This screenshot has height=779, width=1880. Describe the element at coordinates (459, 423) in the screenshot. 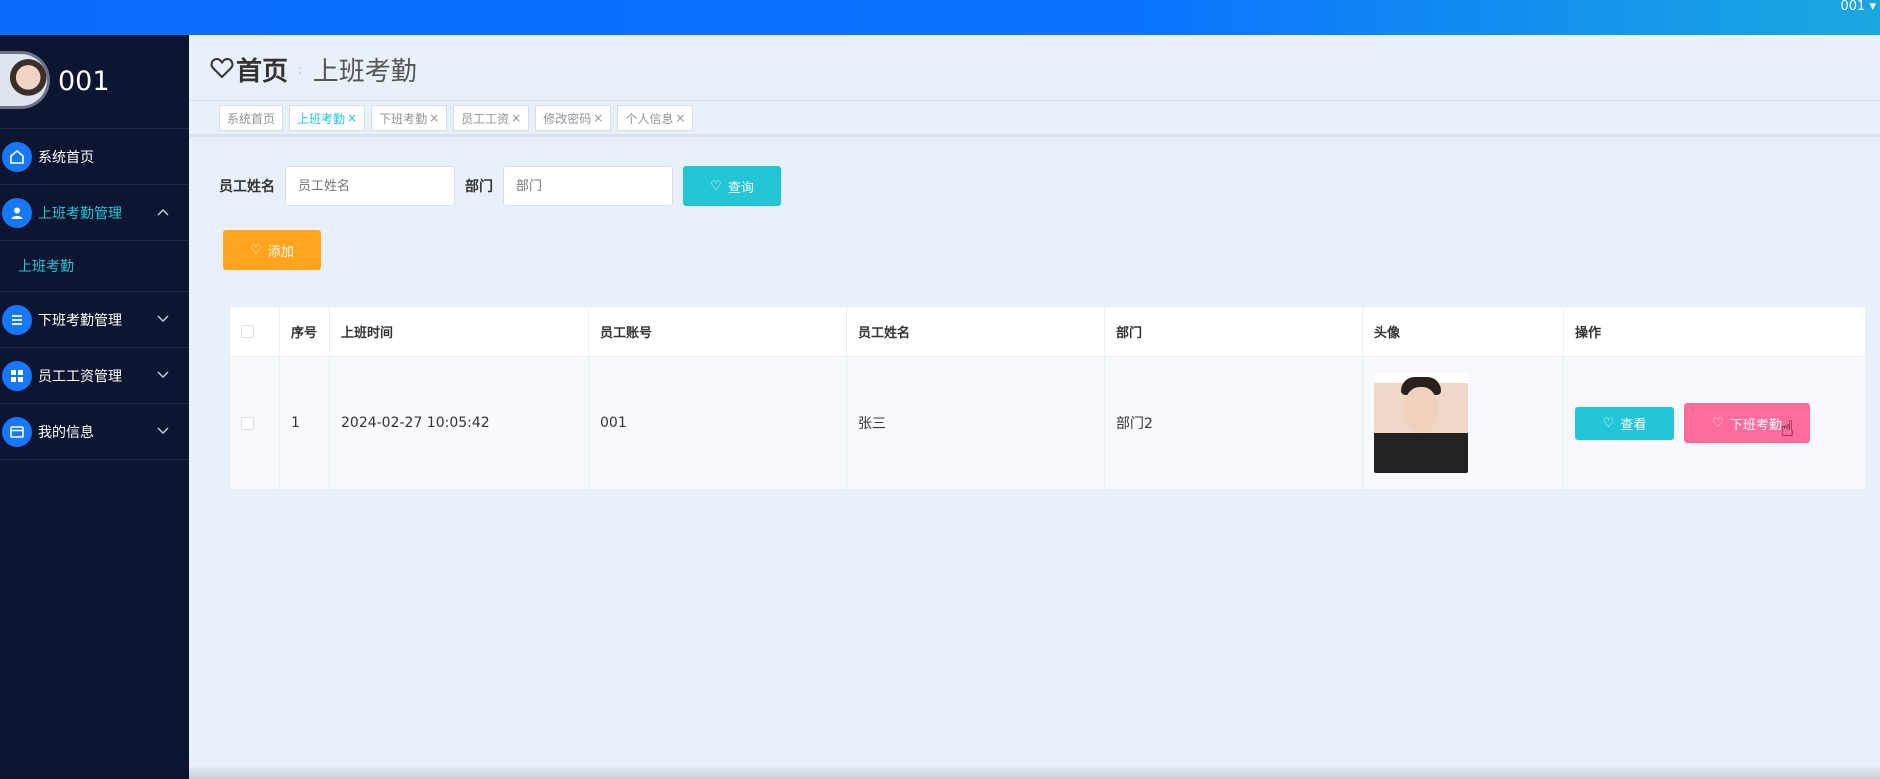

I see `checkin-time: 2024-02-27 10:05:42` at that location.